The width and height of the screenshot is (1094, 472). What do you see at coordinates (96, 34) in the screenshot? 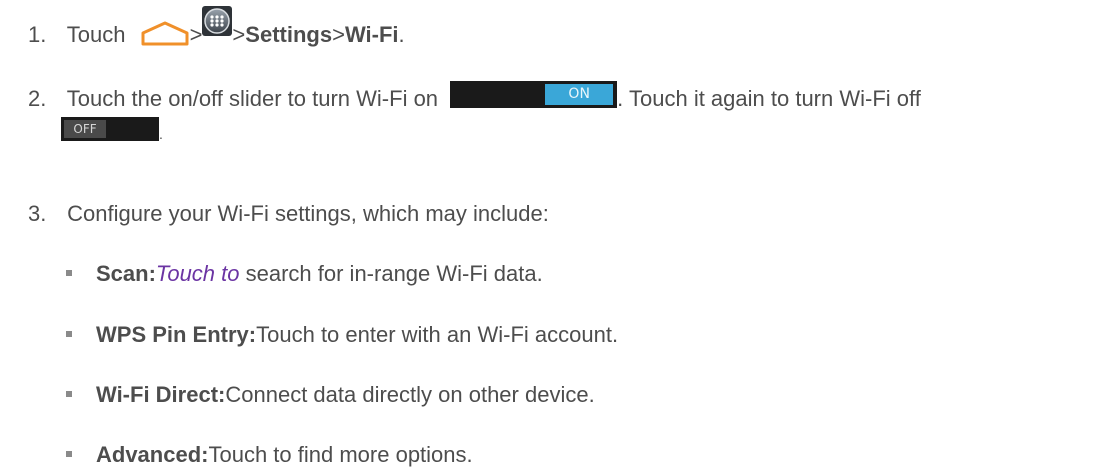
I see `step-text: Touch` at bounding box center [96, 34].